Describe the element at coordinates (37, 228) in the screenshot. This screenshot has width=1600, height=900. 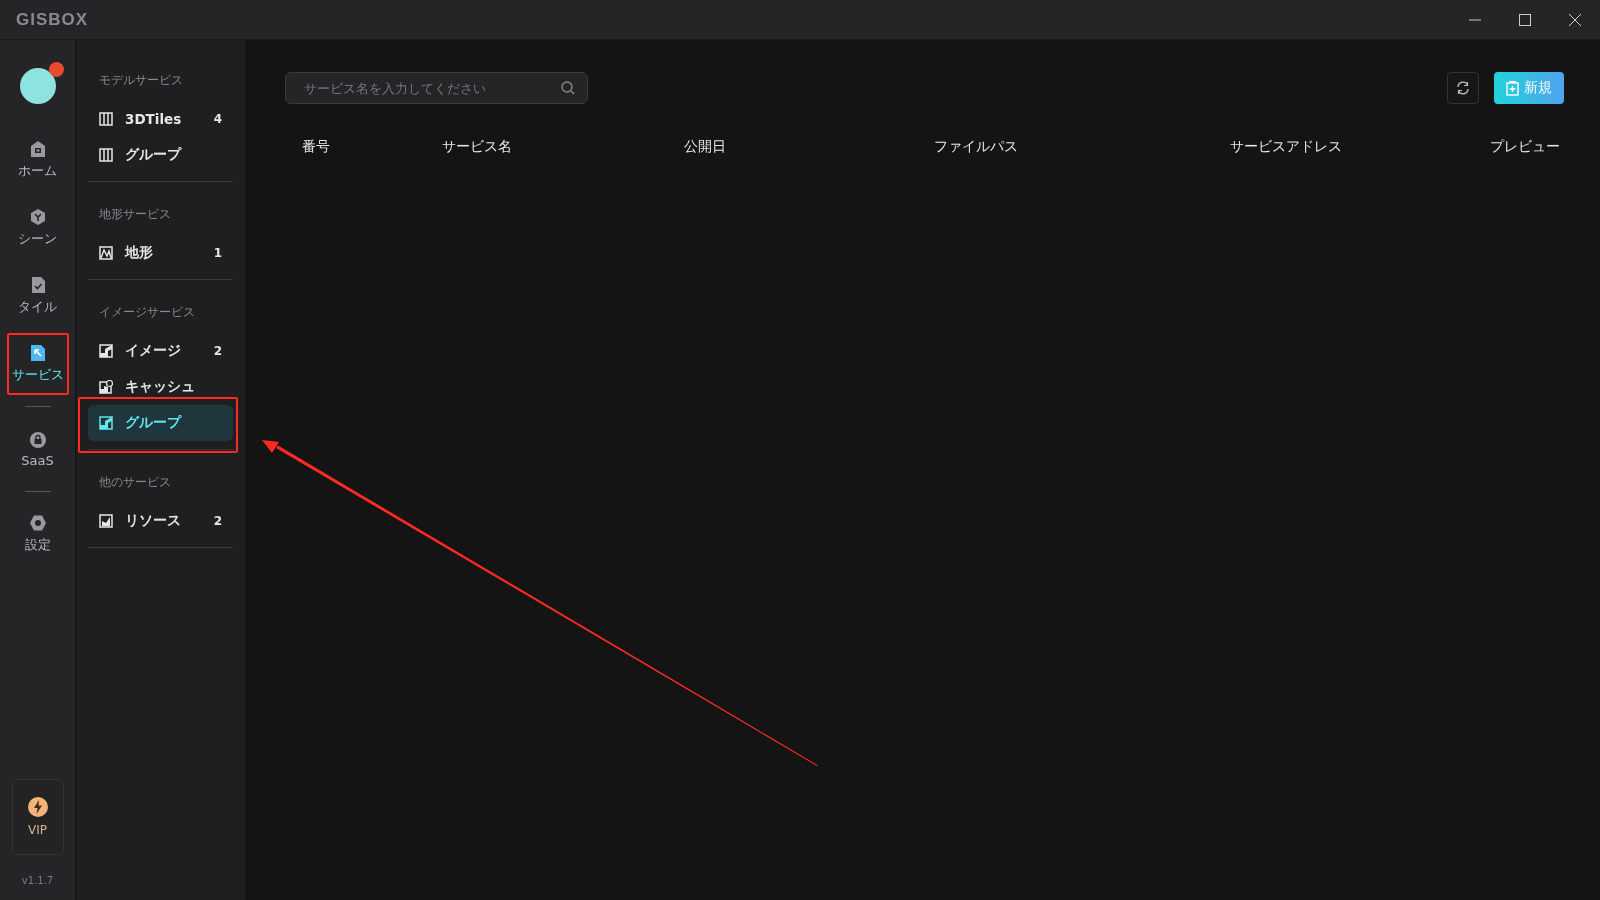
I see `nav-item: シーン` at that location.